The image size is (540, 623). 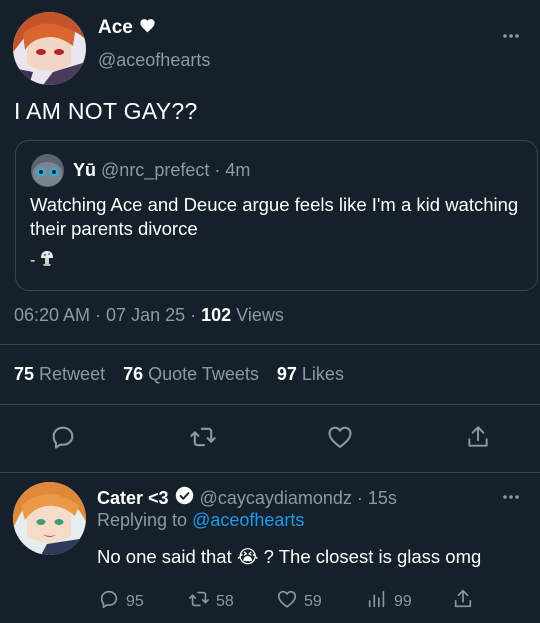 What do you see at coordinates (106, 111) in the screenshot?
I see `tweet-text: I AM NOT GAY??` at bounding box center [106, 111].